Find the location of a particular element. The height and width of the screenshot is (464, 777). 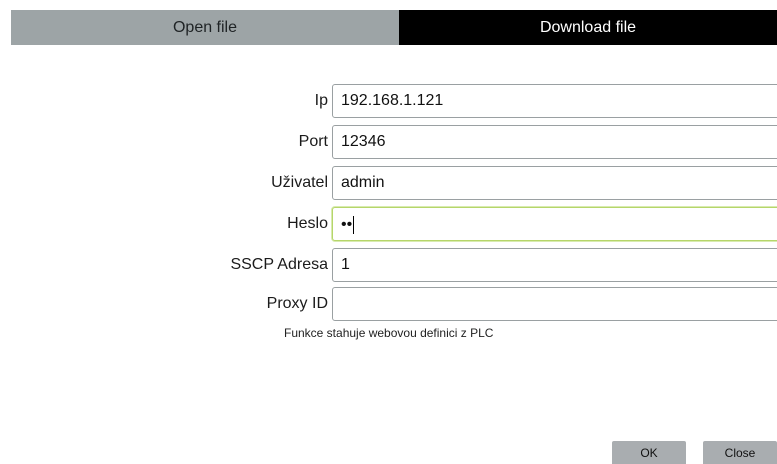

password-masked-value: •• is located at coordinates (348, 225).